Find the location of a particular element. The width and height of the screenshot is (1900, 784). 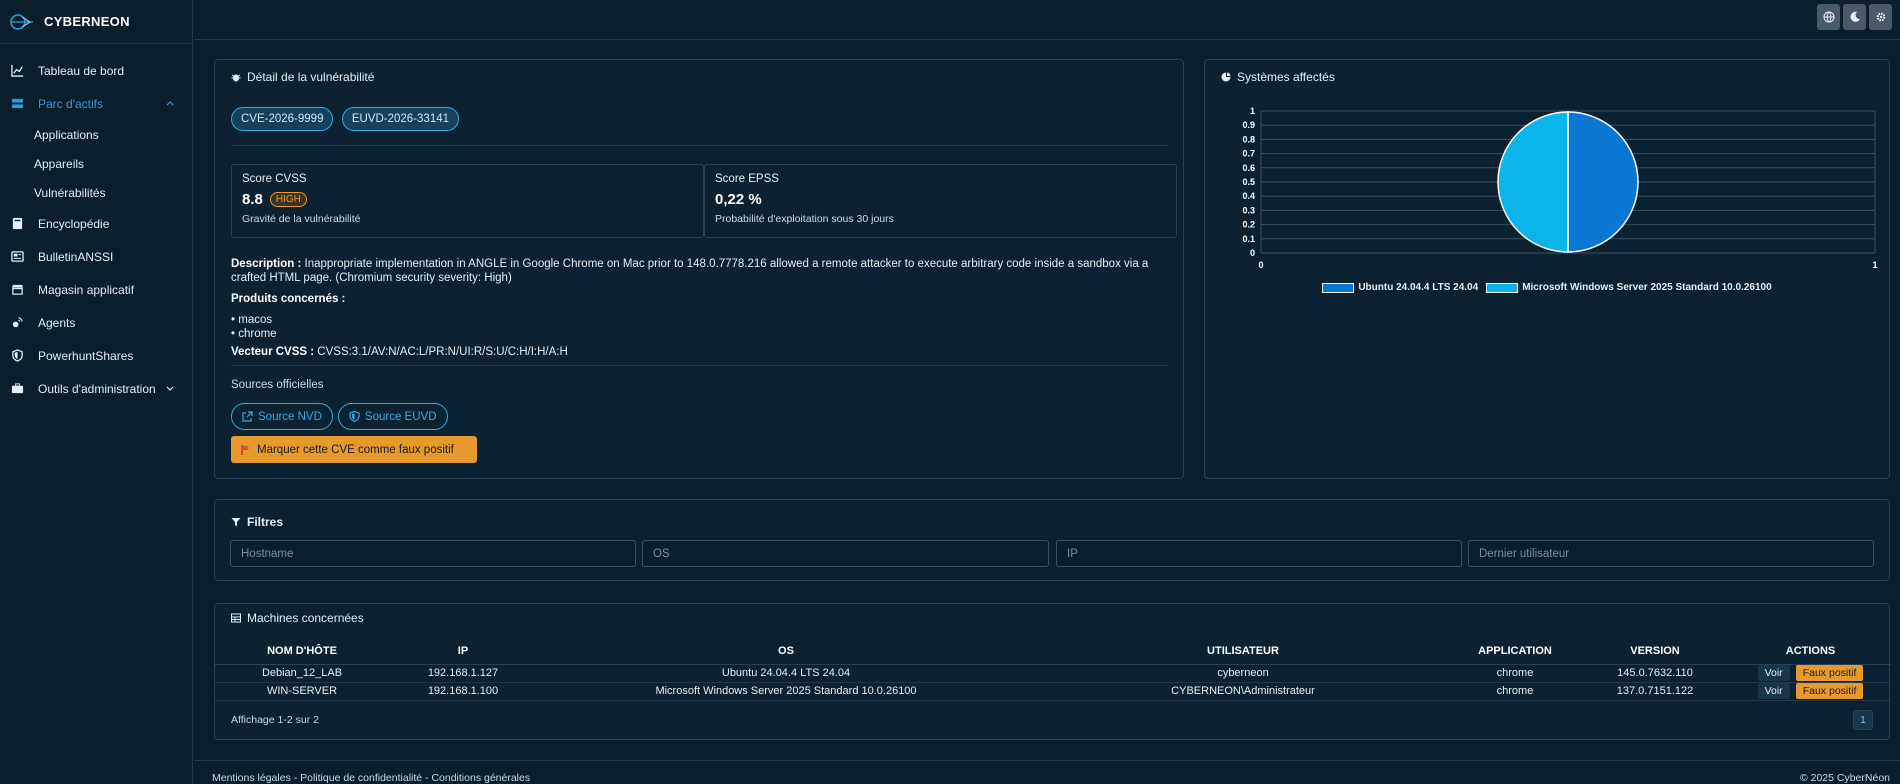

table-icon is located at coordinates (236, 618).